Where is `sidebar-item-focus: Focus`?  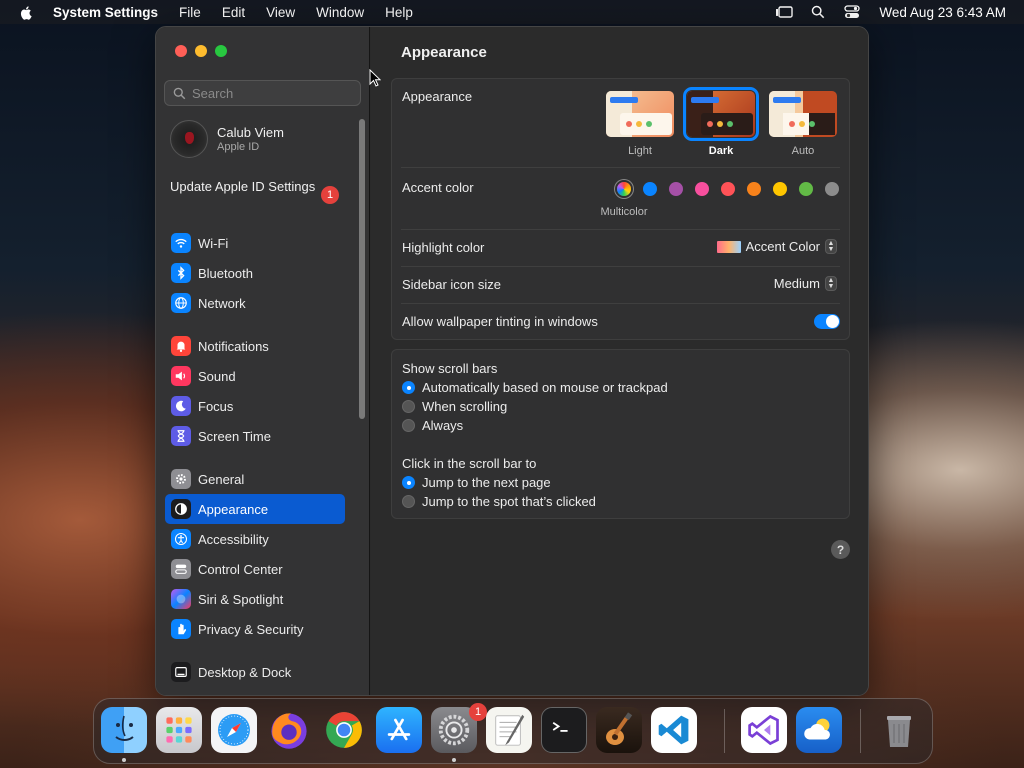
sidebar-item-focus: Focus is located at coordinates (255, 406).